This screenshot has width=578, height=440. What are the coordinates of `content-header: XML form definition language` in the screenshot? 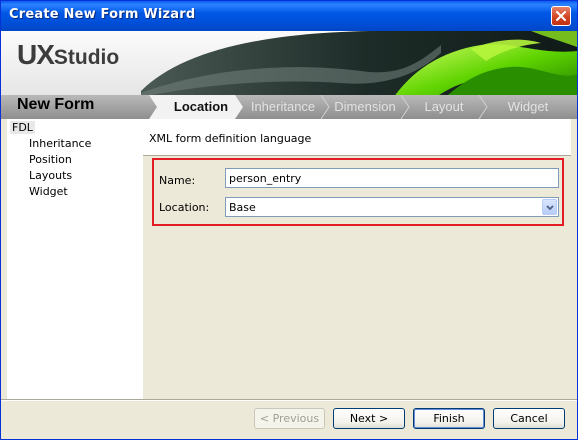 It's located at (357, 137).